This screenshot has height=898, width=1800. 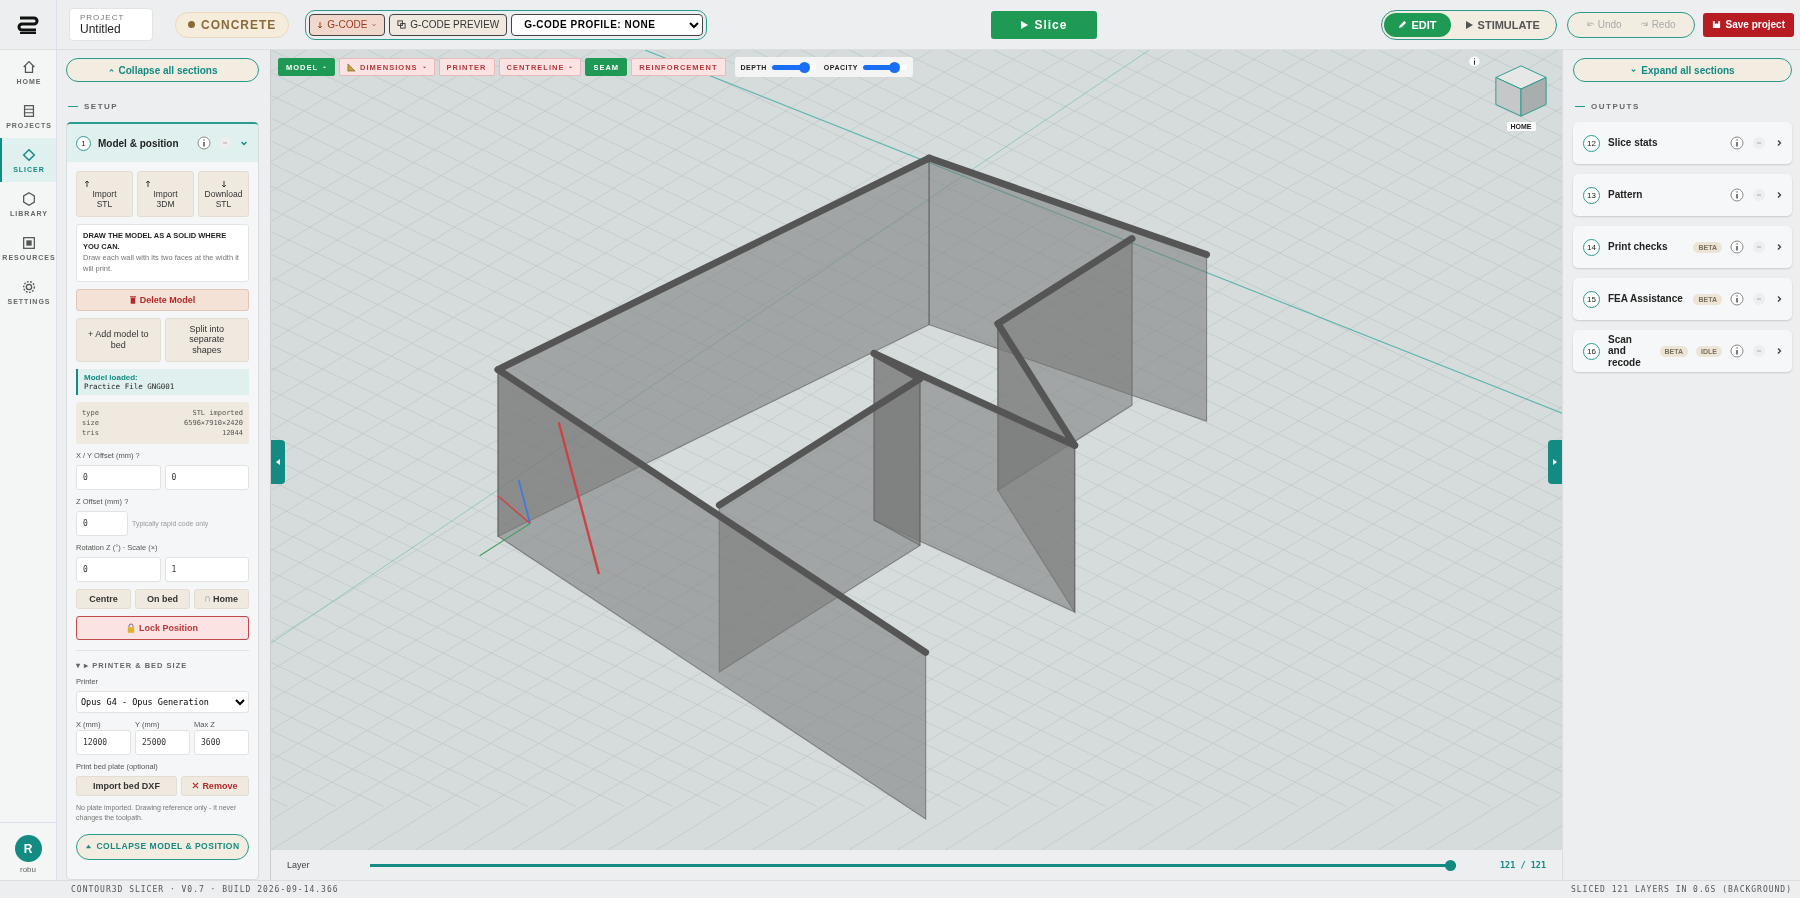 I want to click on chevron-down-icon, so click(x=1634, y=70).